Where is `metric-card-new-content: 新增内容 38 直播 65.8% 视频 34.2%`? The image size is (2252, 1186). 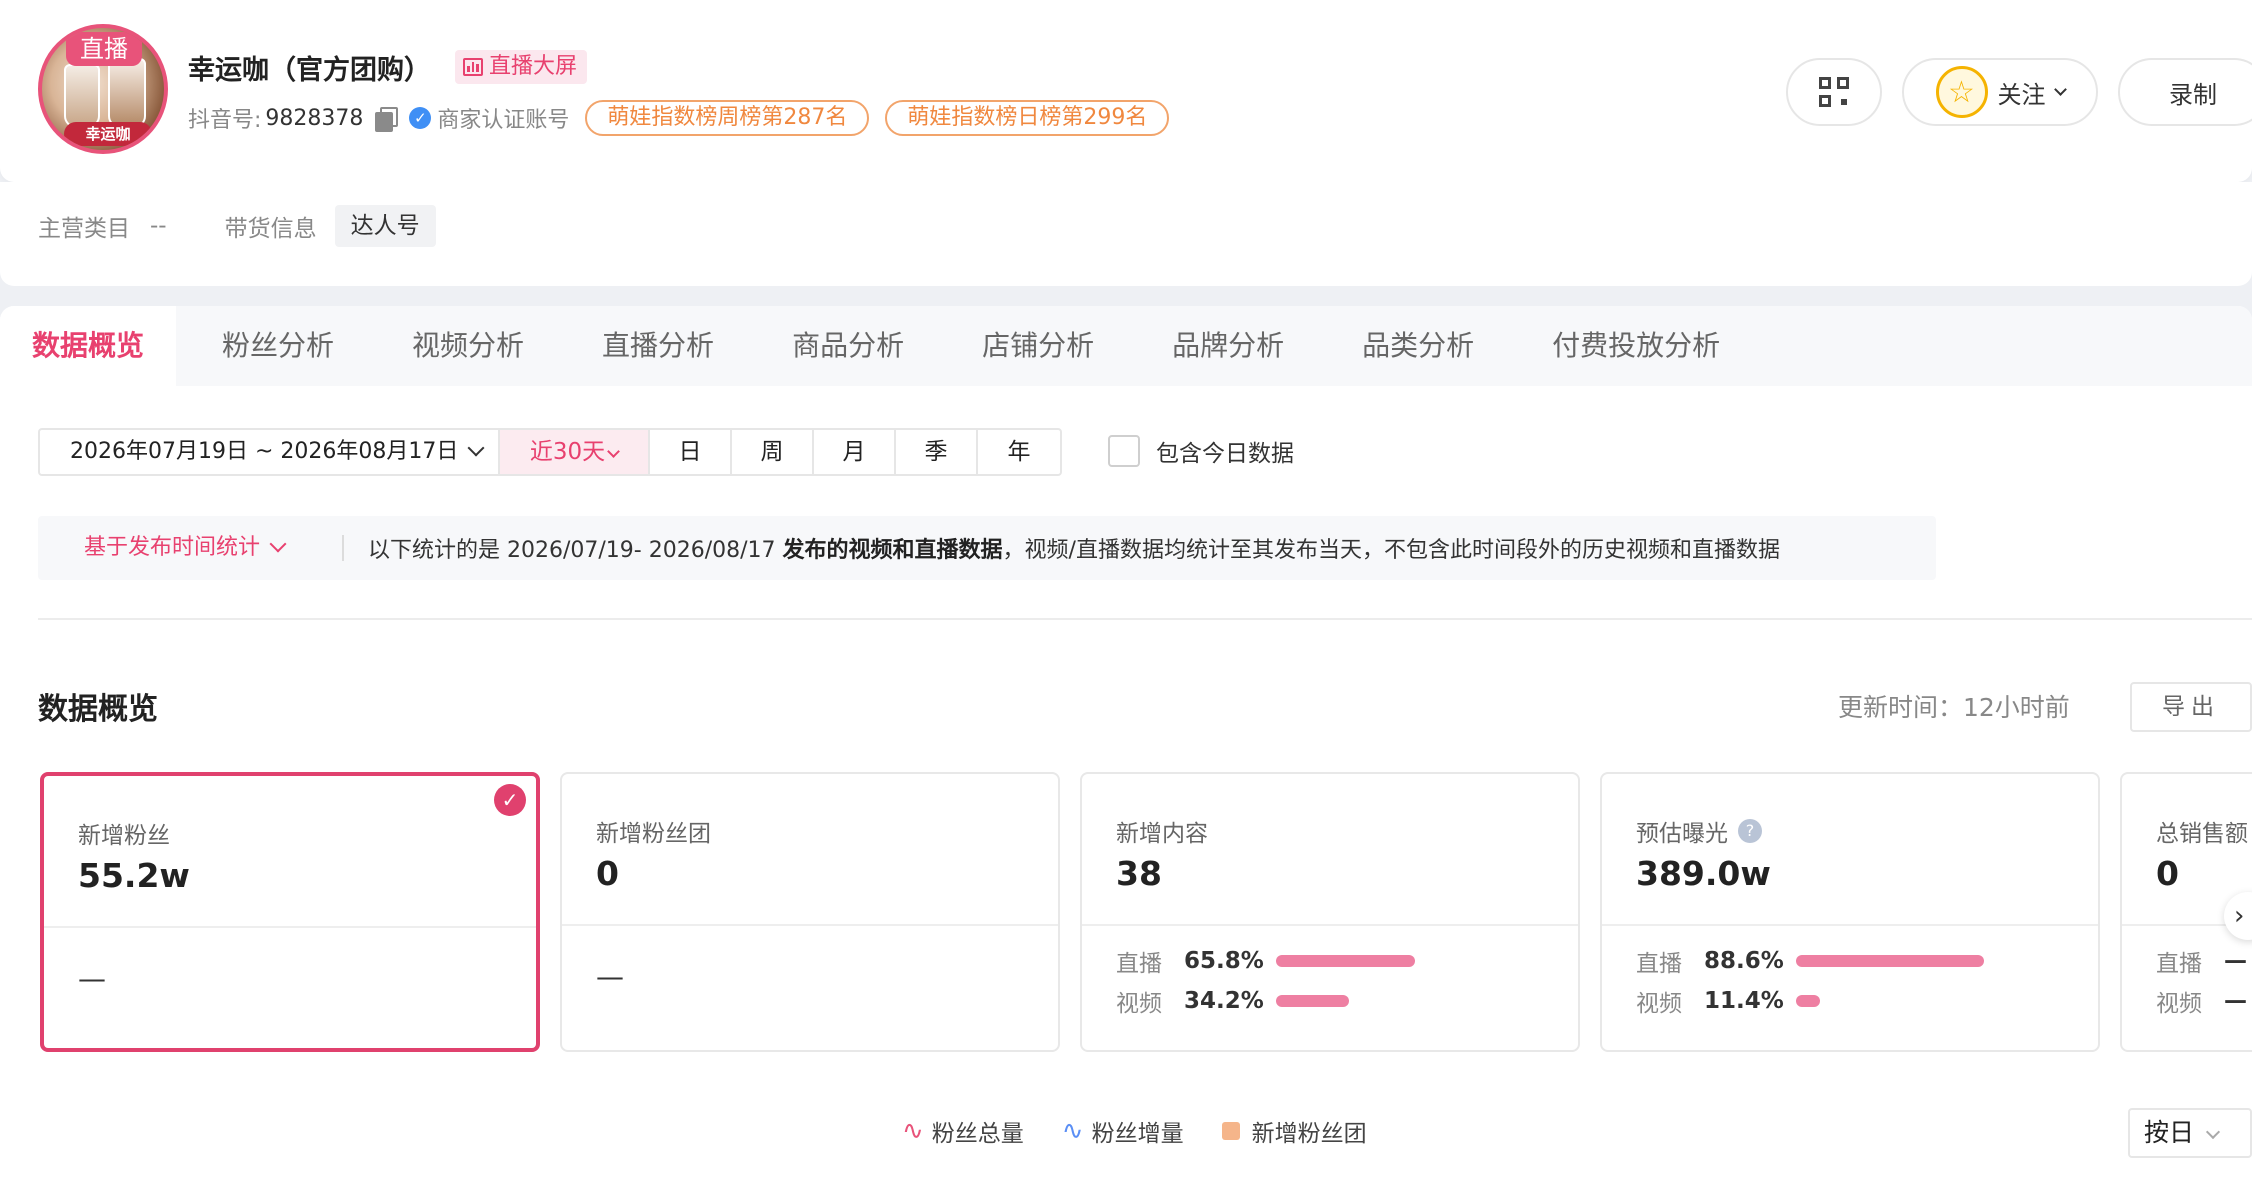
metric-card-new-content: 新增内容 38 直播 65.8% 视频 34.2% is located at coordinates (1330, 912).